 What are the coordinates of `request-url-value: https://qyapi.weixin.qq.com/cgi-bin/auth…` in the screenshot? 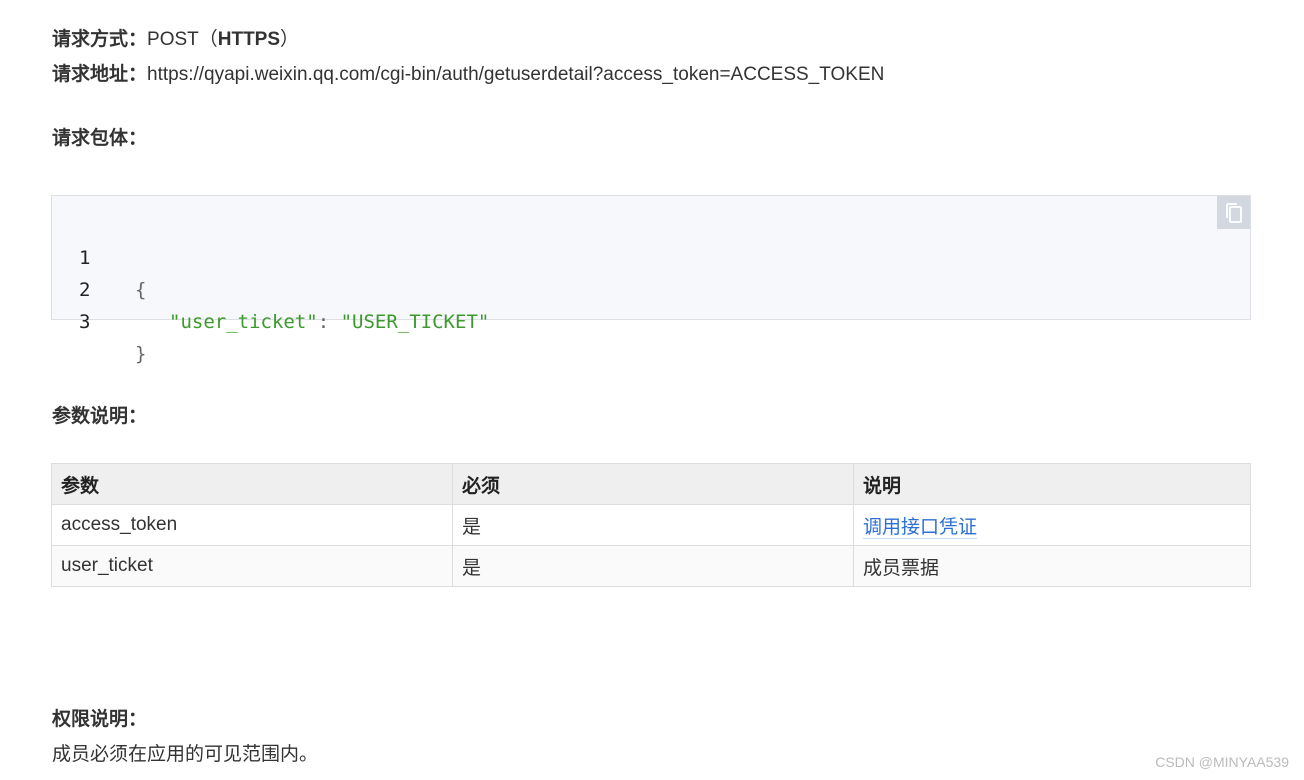 It's located at (516, 74).